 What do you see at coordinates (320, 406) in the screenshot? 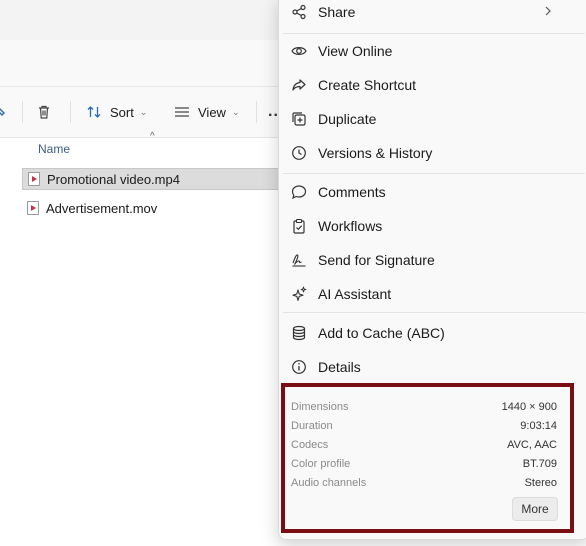
I see `detail-key: Dimensions` at bounding box center [320, 406].